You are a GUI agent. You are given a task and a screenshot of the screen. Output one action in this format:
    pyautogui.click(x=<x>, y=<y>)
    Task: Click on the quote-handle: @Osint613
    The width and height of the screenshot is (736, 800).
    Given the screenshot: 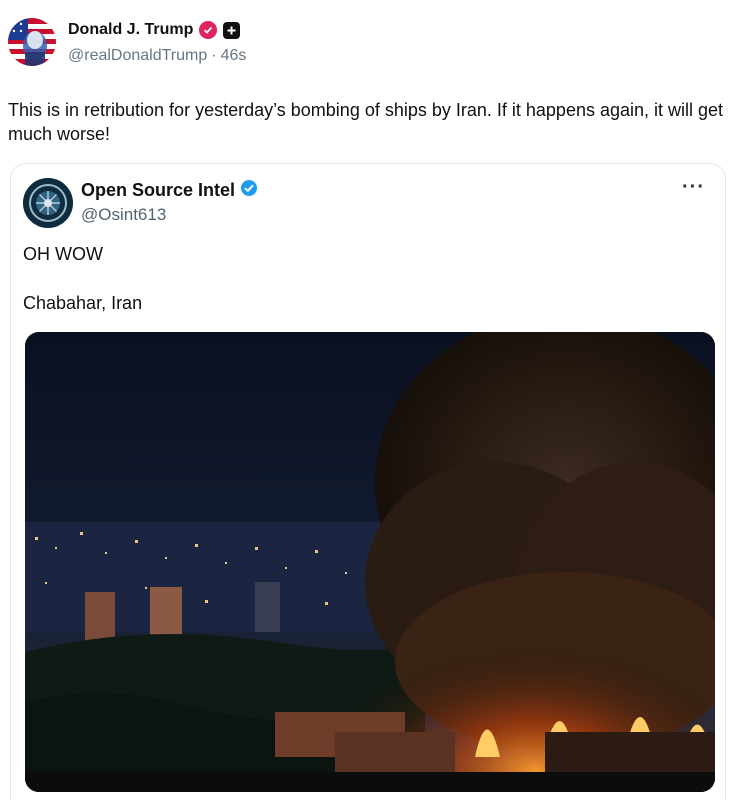 What is the action you would take?
    pyautogui.click(x=123, y=215)
    